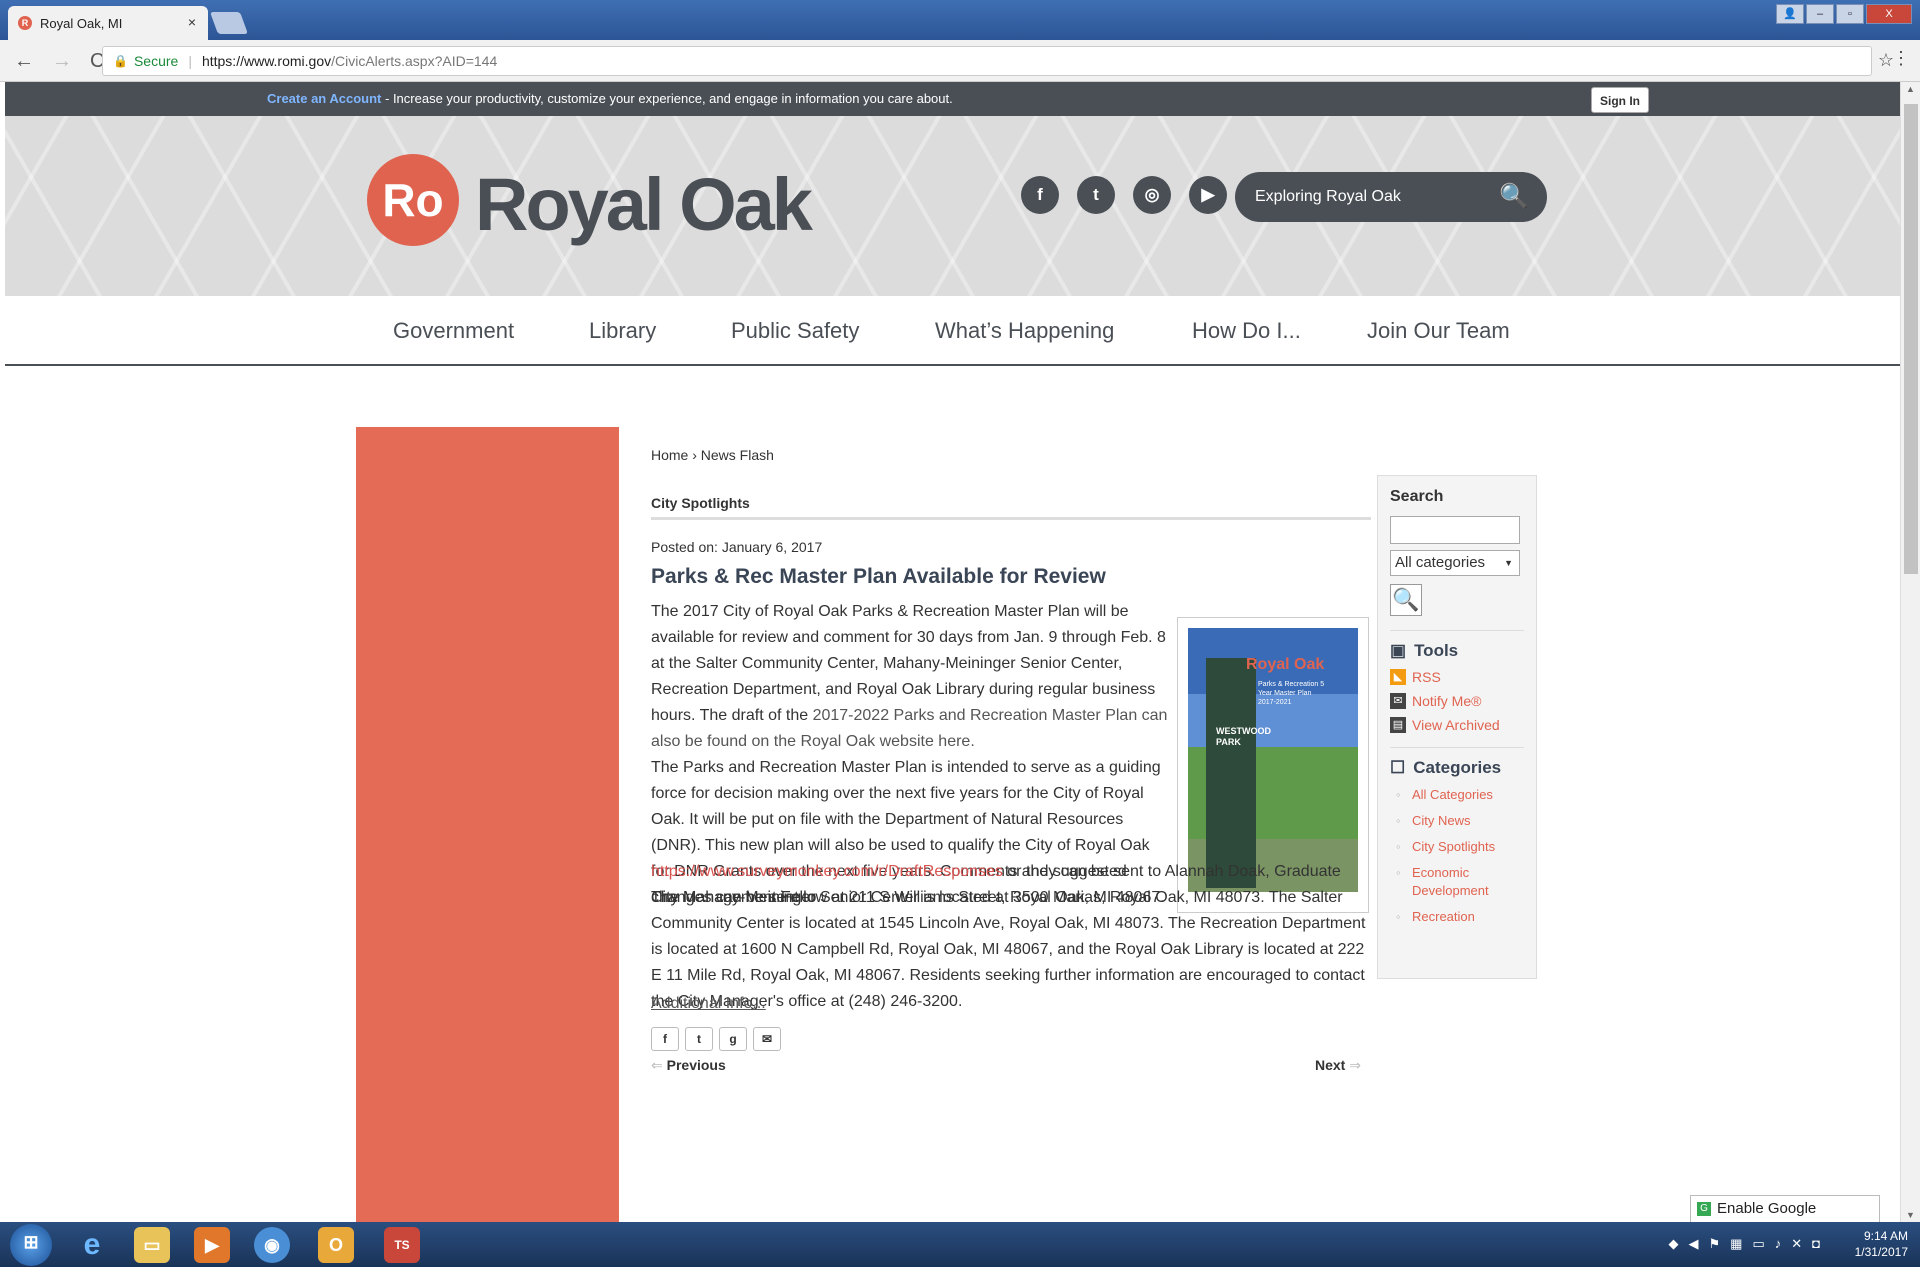 This screenshot has width=1920, height=1267. I want to click on app-tray-icon: ◘, so click(1816, 1244).